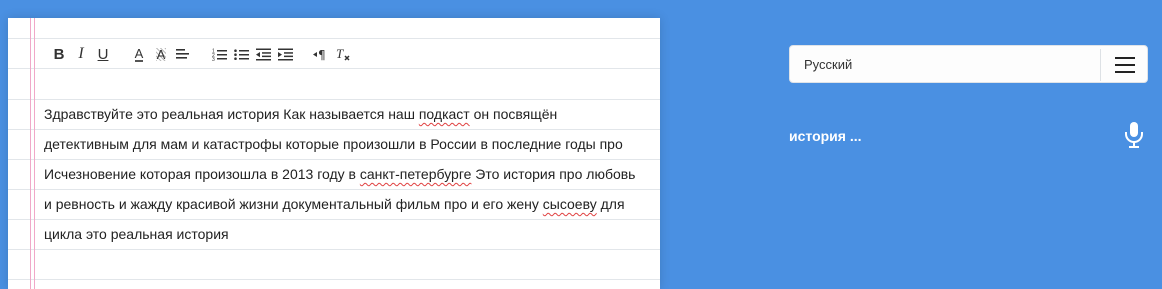  I want to click on bullet-list-button, so click(241, 54).